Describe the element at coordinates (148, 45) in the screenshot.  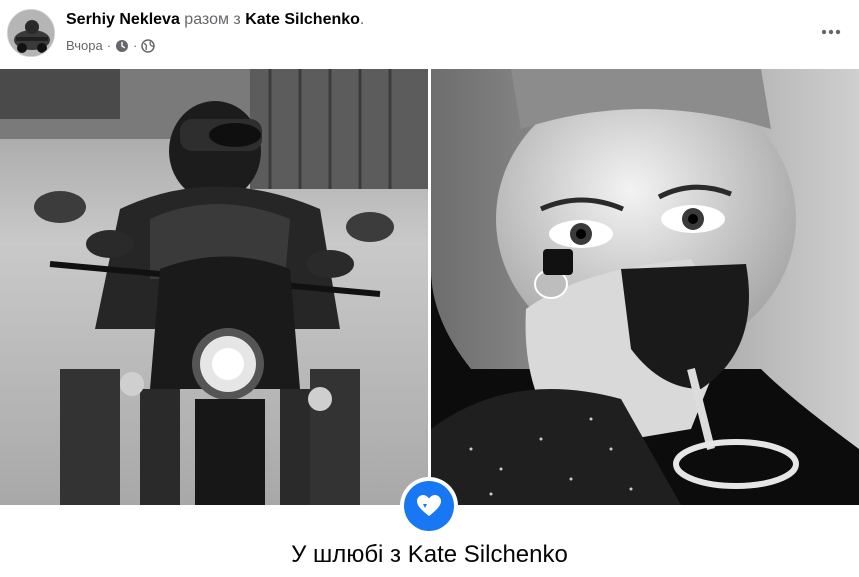
I see `globe-icon` at that location.